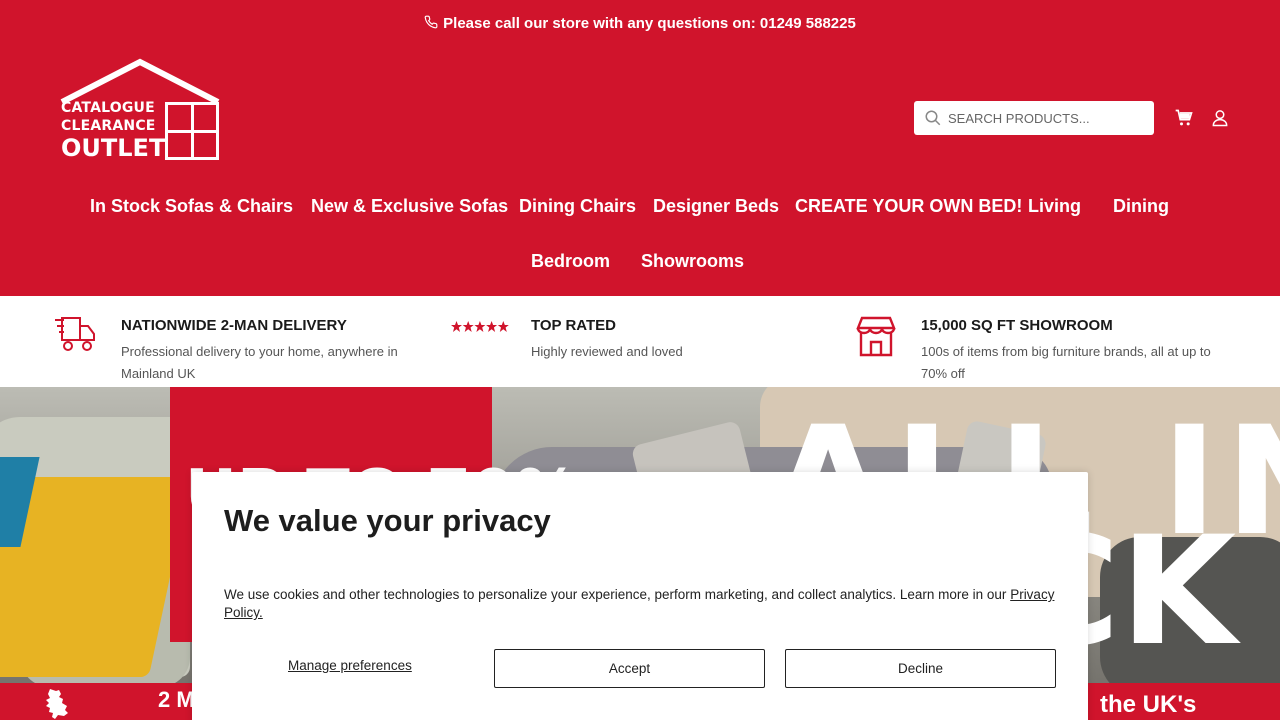 This screenshot has height=720, width=1280. Describe the element at coordinates (876, 336) in the screenshot. I see `storefront-icon` at that location.